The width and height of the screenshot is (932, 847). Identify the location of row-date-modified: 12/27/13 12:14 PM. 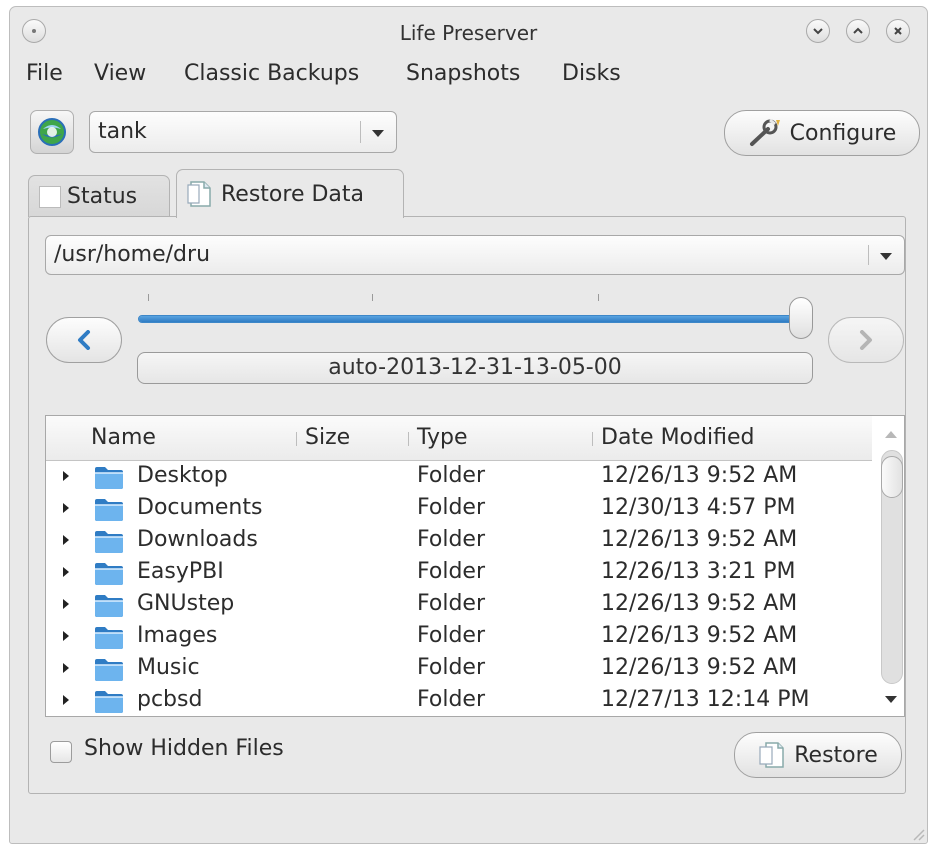
(705, 699).